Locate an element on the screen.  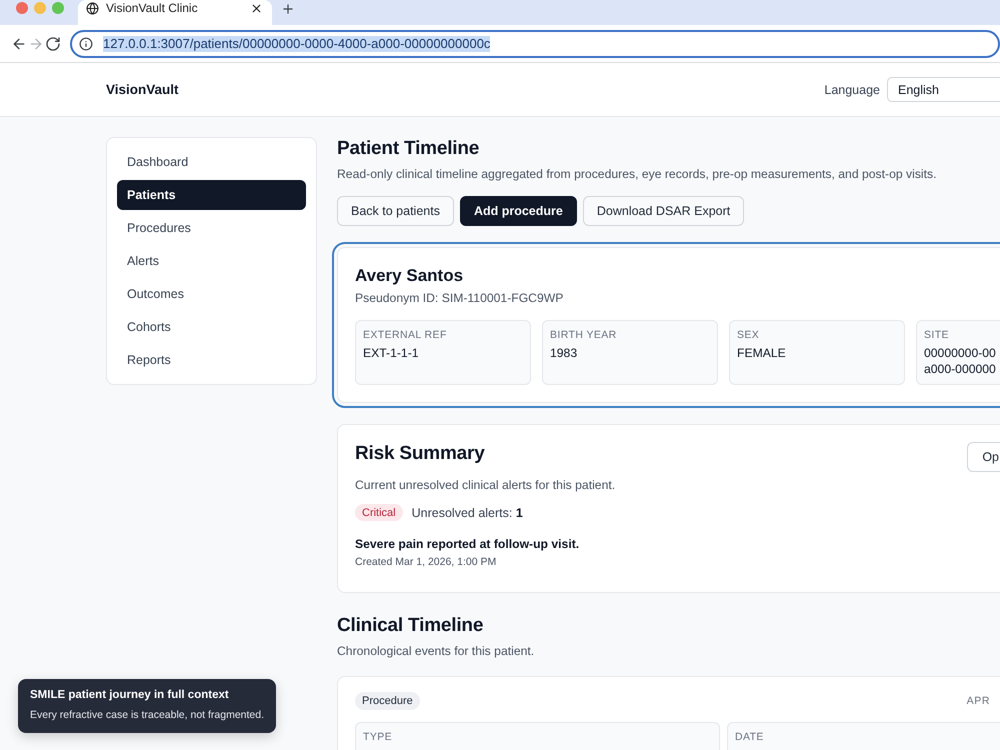
field-label: DATE is located at coordinates (750, 737).